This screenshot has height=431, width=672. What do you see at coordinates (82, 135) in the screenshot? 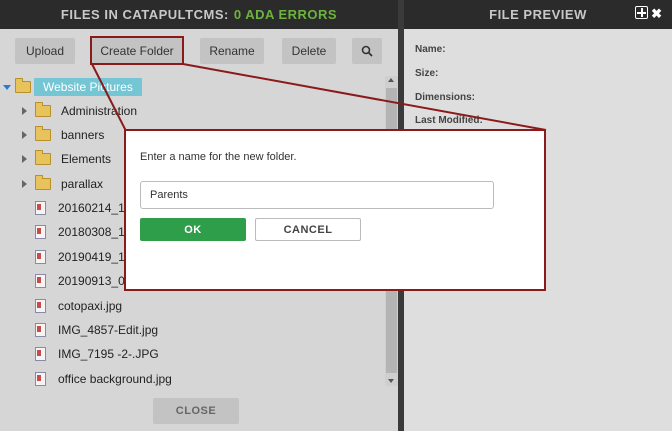
I see `folder-label: banners` at bounding box center [82, 135].